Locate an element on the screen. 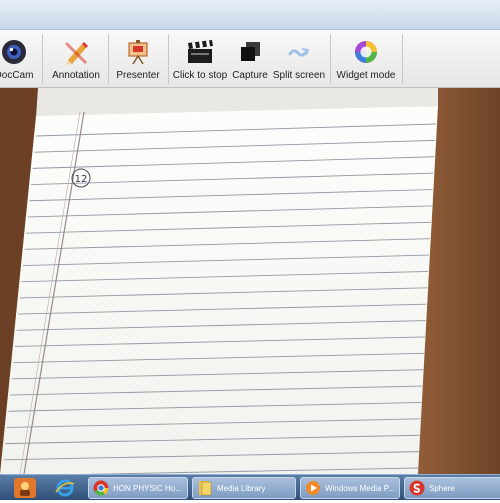 This screenshot has width=500, height=503. clapperboard-icon is located at coordinates (200, 52).